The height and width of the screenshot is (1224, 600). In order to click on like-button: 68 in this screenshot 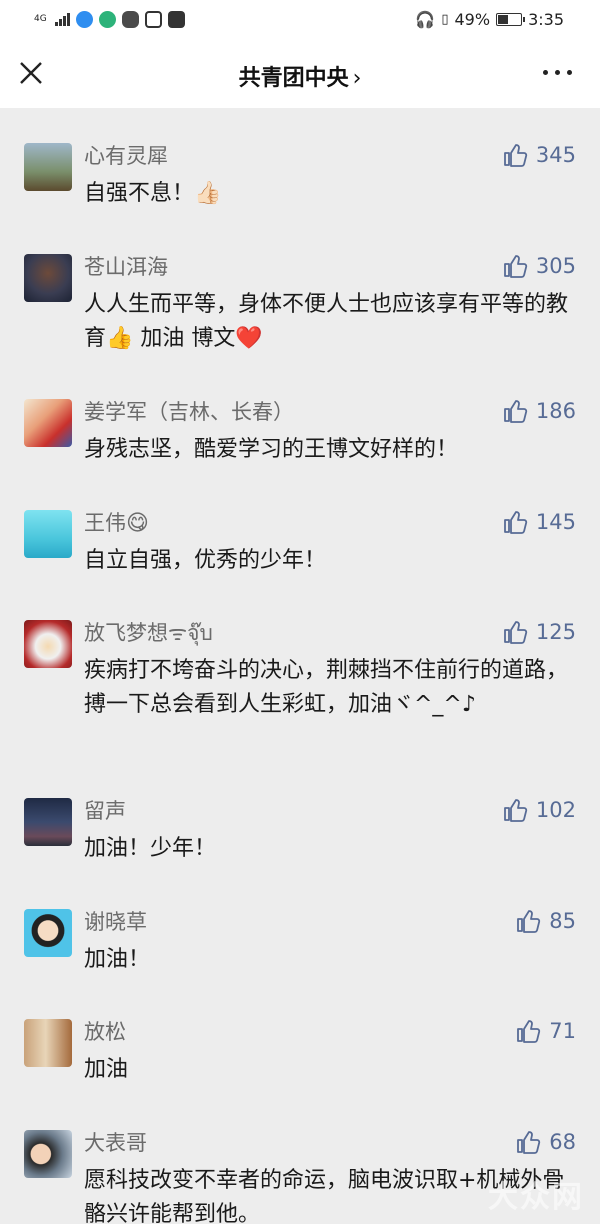, I will do `click(545, 1142)`.